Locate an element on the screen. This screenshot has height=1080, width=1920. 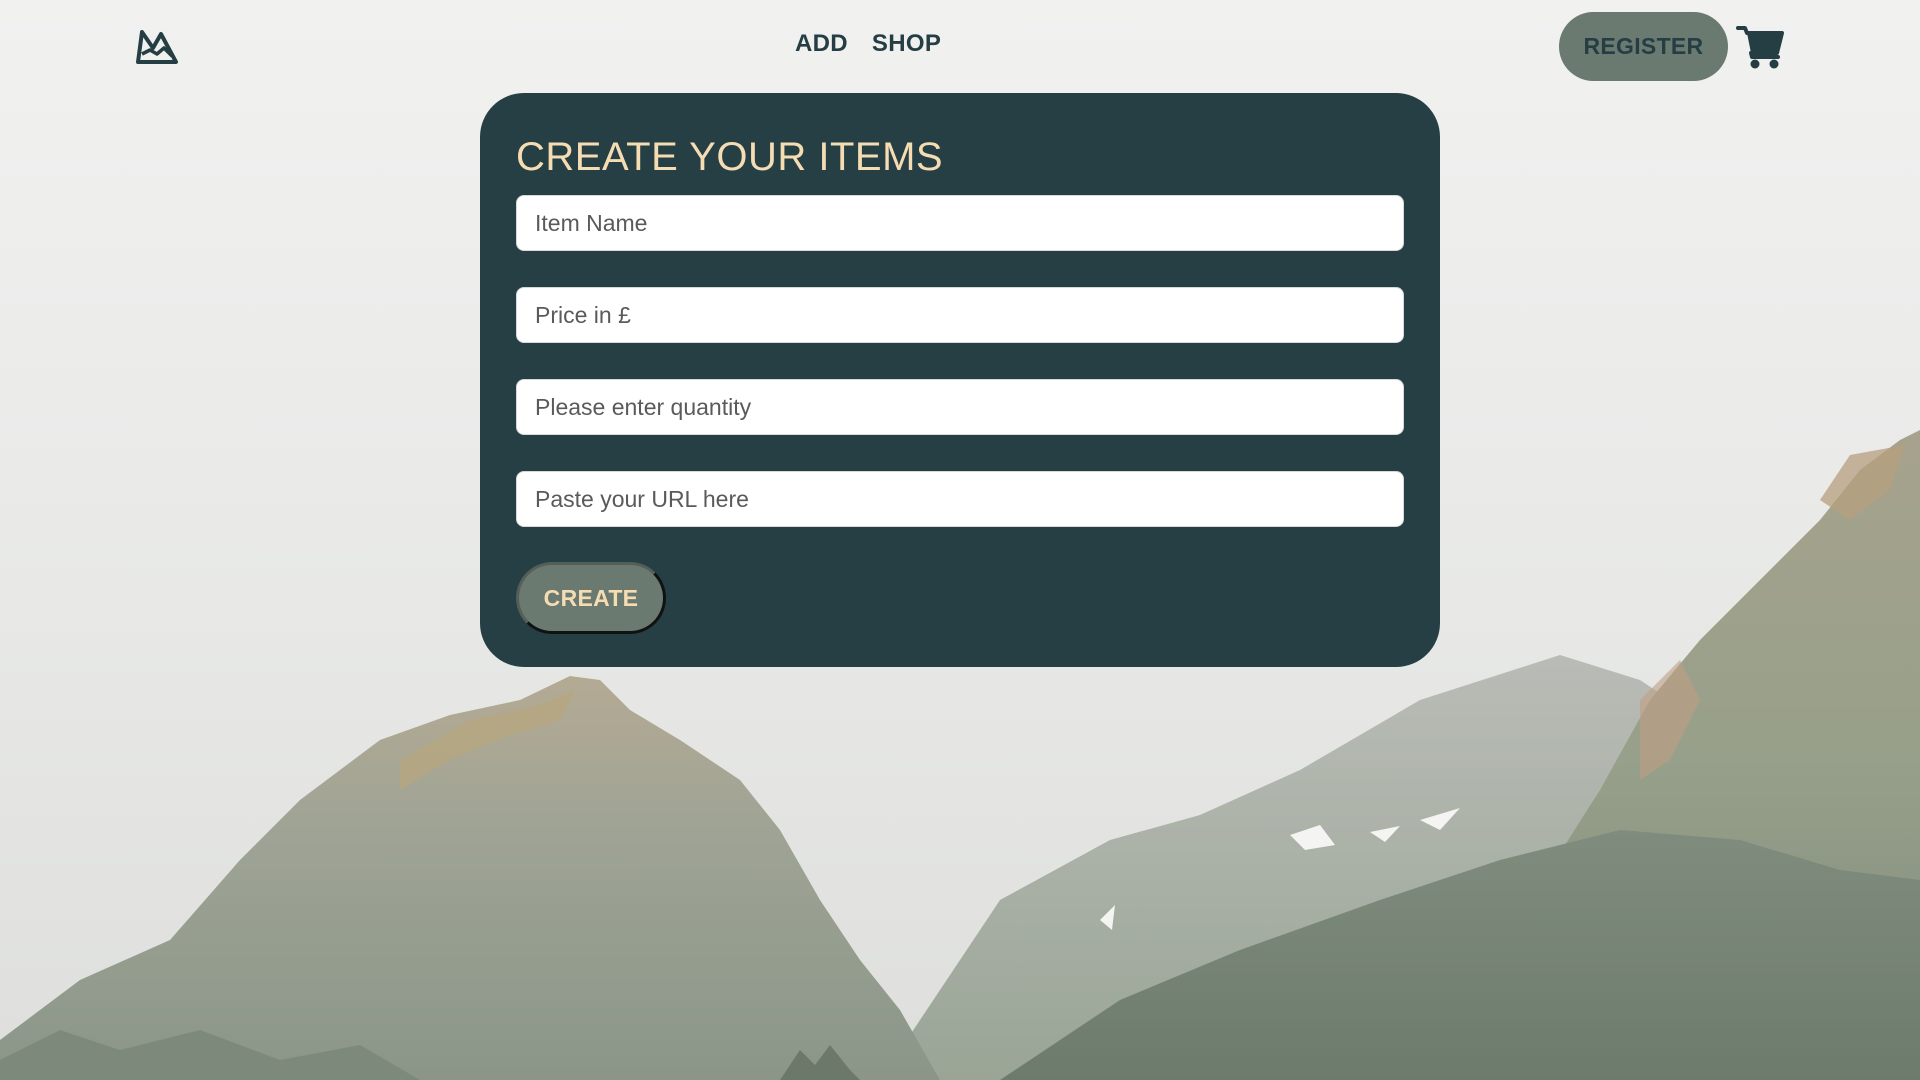
create-button: CREATE is located at coordinates (591, 598).